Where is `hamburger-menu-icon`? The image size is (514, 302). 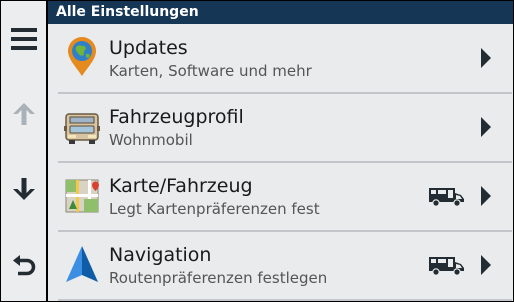 hamburger-menu-icon is located at coordinates (23, 39).